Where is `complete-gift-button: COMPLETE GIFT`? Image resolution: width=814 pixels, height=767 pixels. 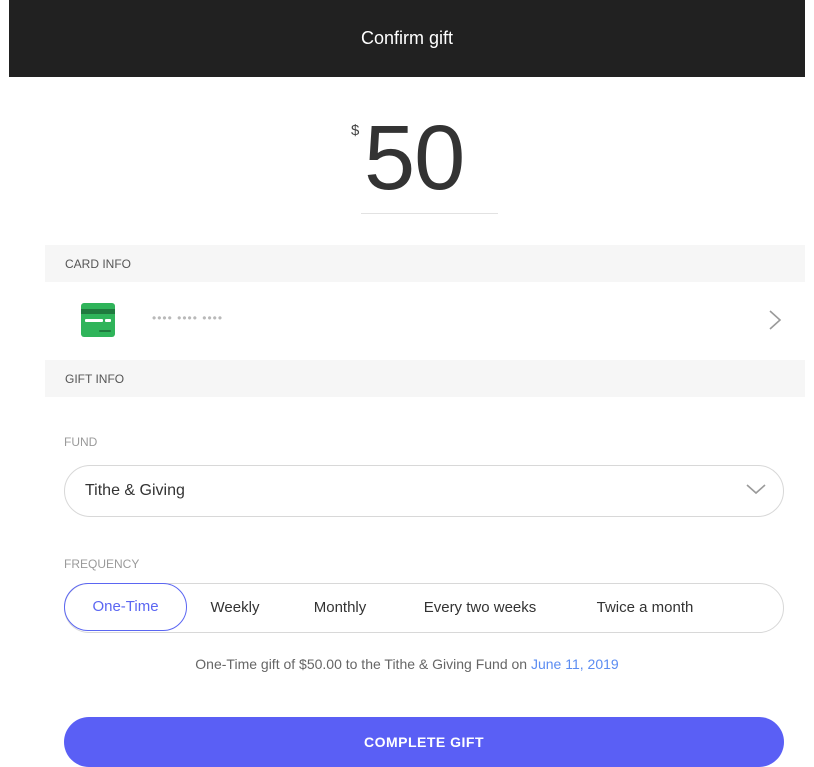 complete-gift-button: COMPLETE GIFT is located at coordinates (424, 742).